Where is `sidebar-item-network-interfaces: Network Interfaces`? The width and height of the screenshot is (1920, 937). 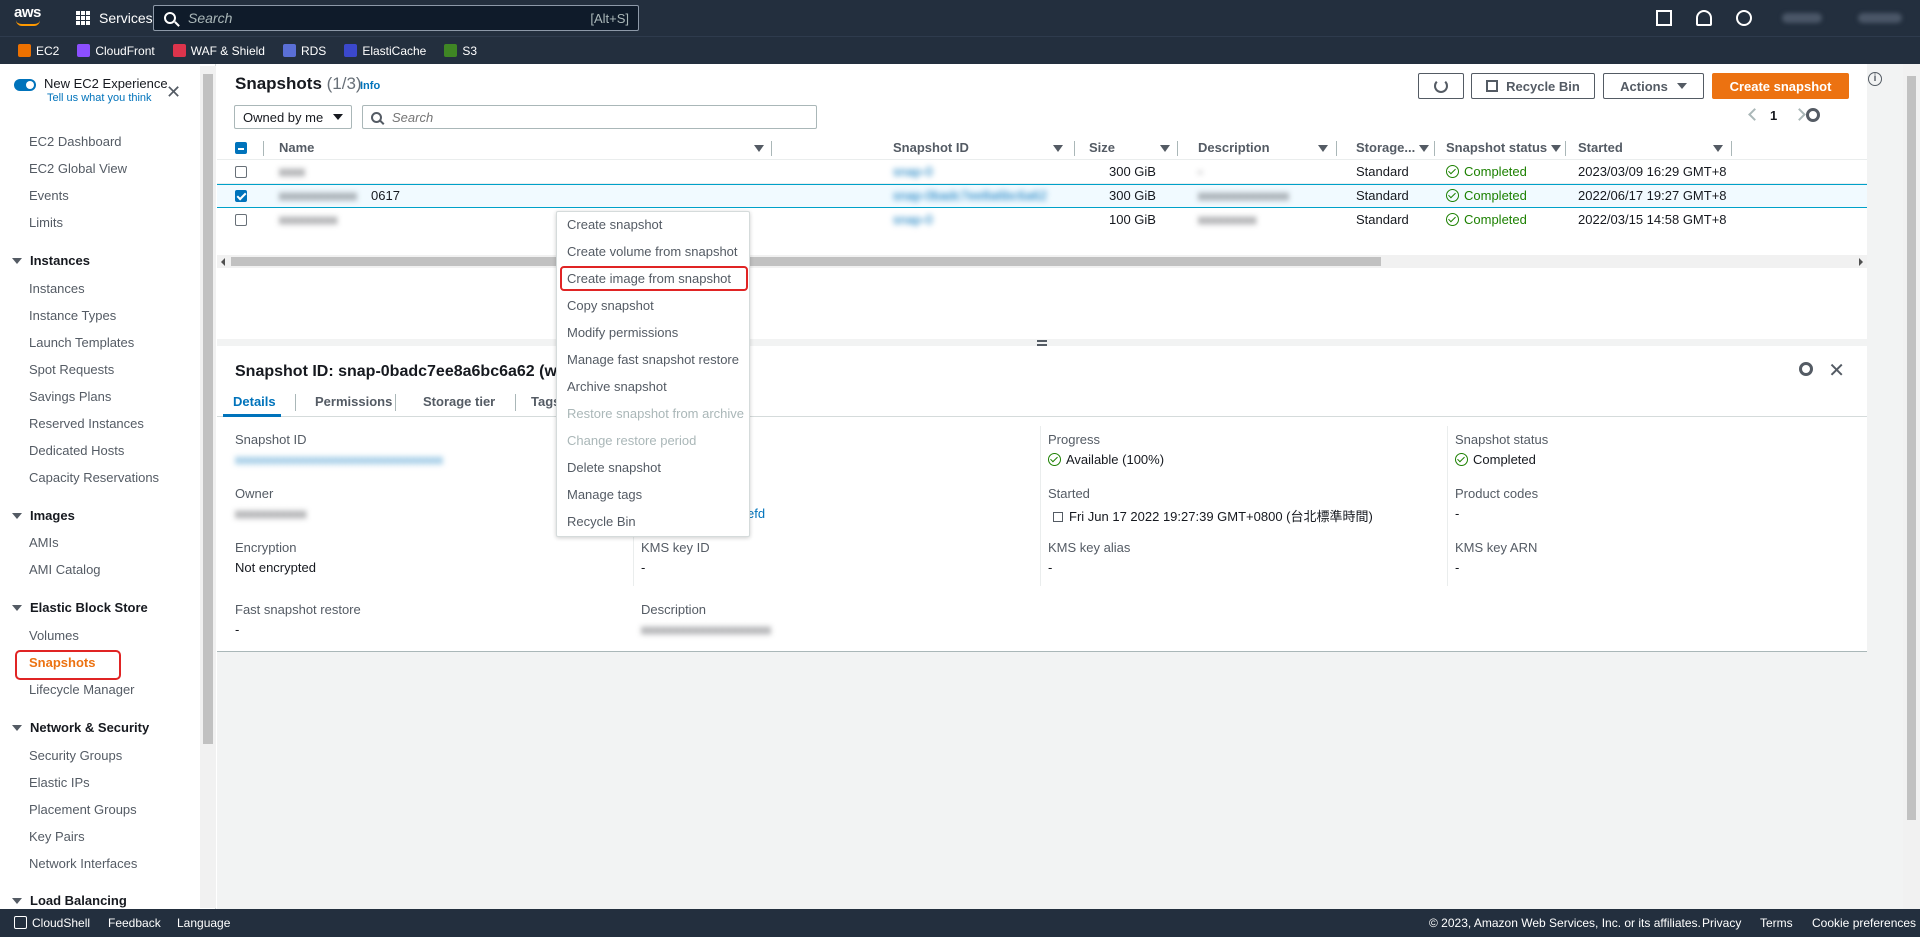 sidebar-item-network-interfaces: Network Interfaces is located at coordinates (83, 863).